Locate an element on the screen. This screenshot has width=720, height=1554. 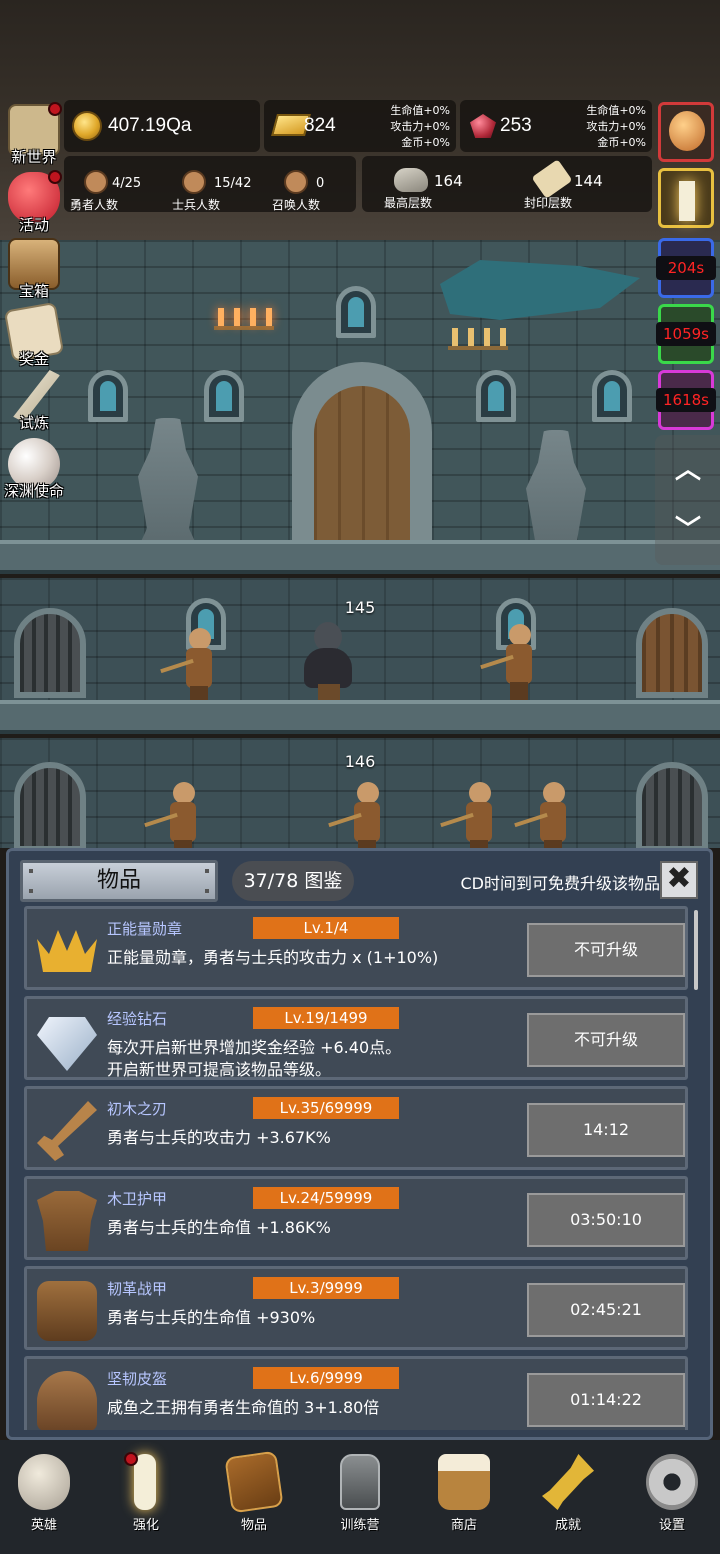
unit-stats-panel: 4/25 勇者人数 15/42 士兵人数 0 召唤人数 is located at coordinates (210, 184).